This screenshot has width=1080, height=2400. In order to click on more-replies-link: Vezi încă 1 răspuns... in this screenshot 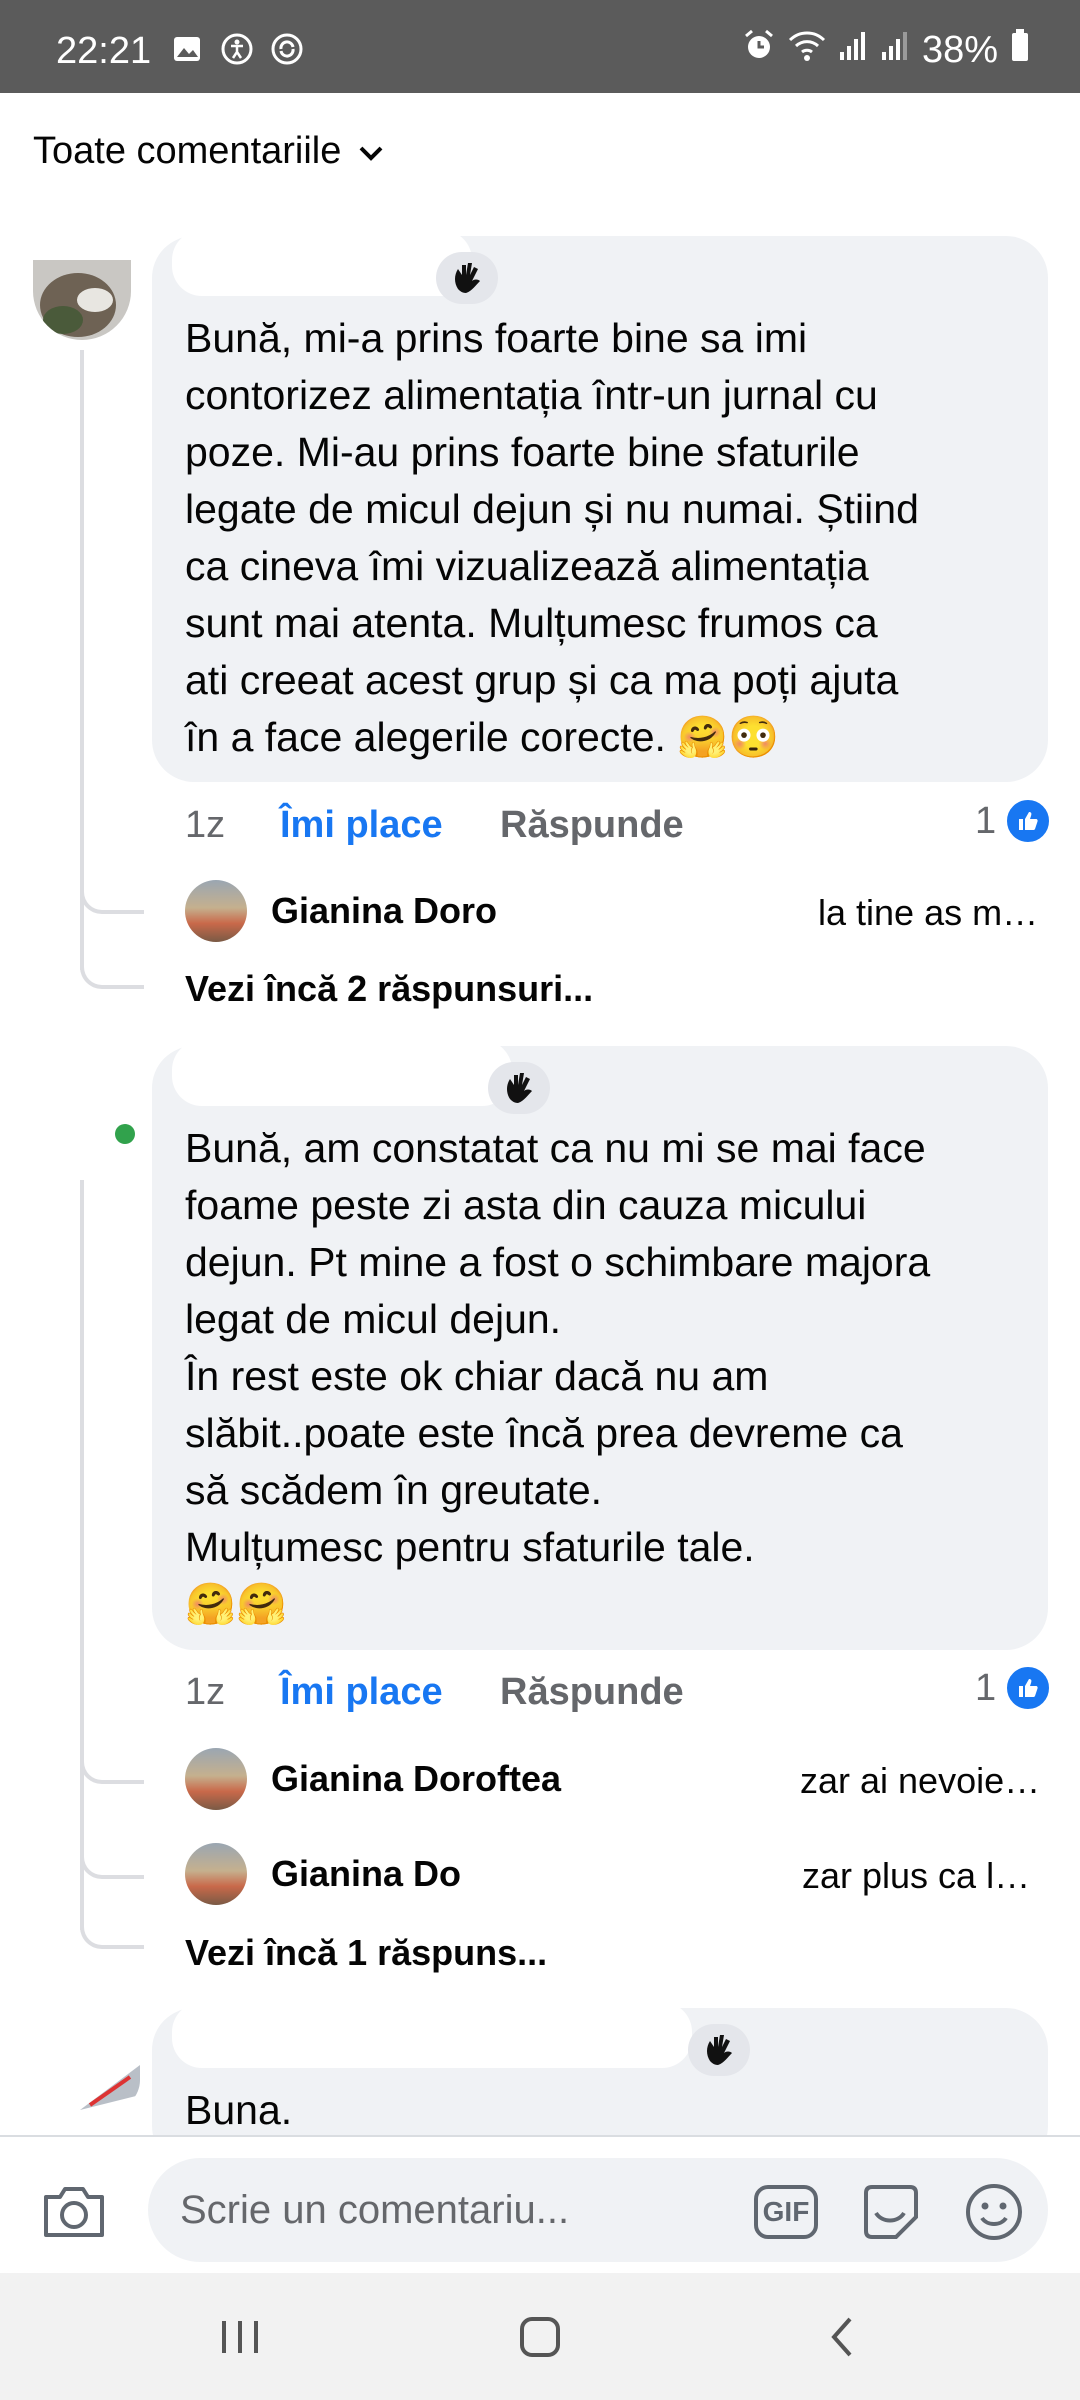, I will do `click(366, 1953)`.